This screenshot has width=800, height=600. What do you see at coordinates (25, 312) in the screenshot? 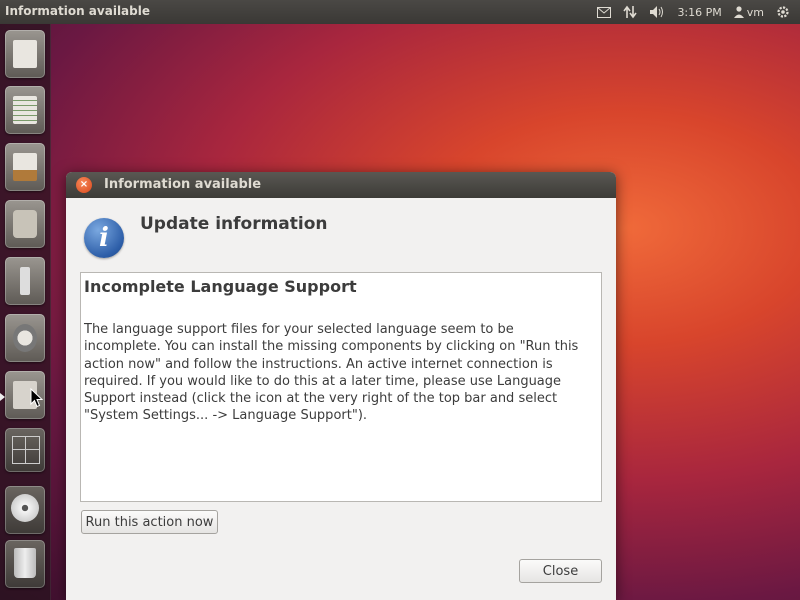
I see `launcher` at bounding box center [25, 312].